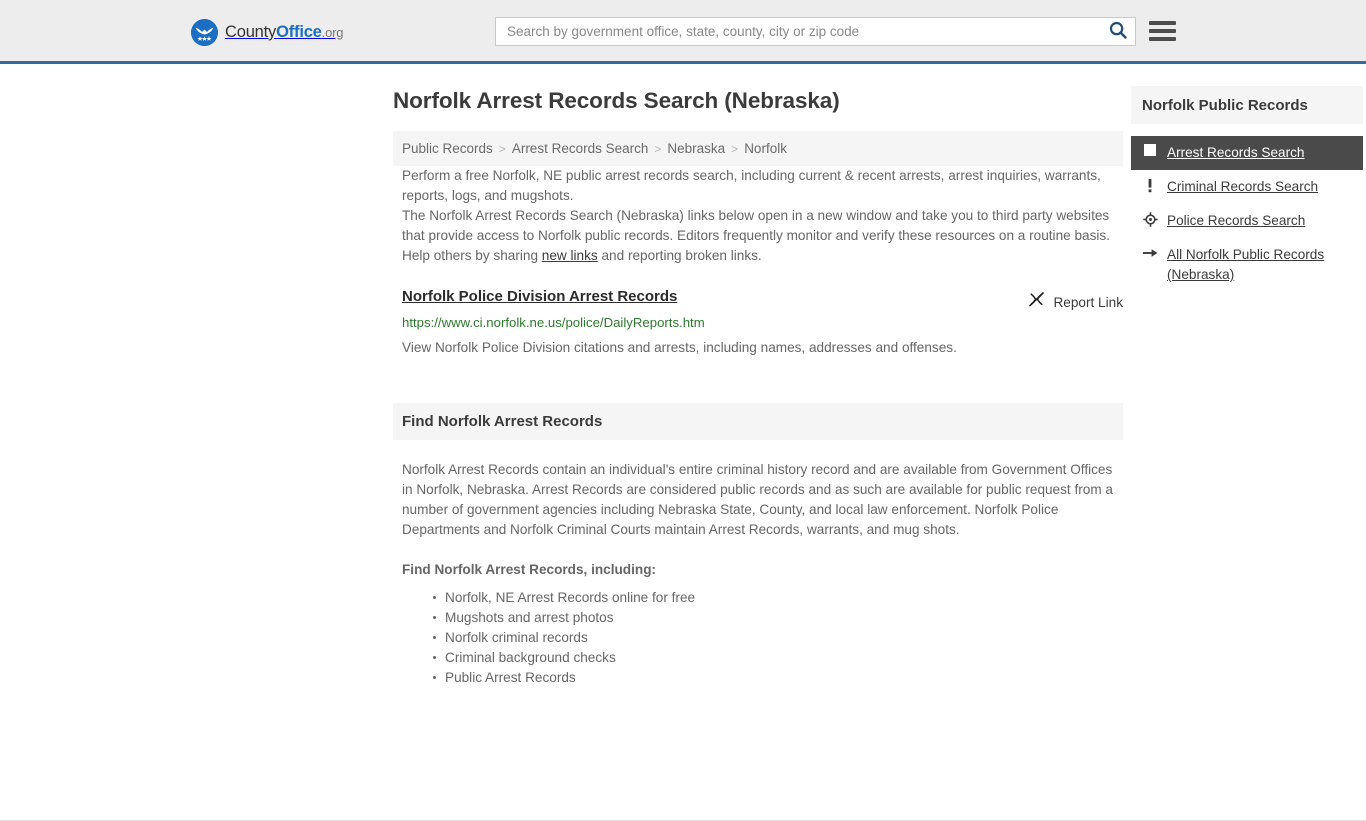 This screenshot has width=1366, height=821. What do you see at coordinates (1236, 152) in the screenshot?
I see `sidebar-item-label: Arrest Records Search` at bounding box center [1236, 152].